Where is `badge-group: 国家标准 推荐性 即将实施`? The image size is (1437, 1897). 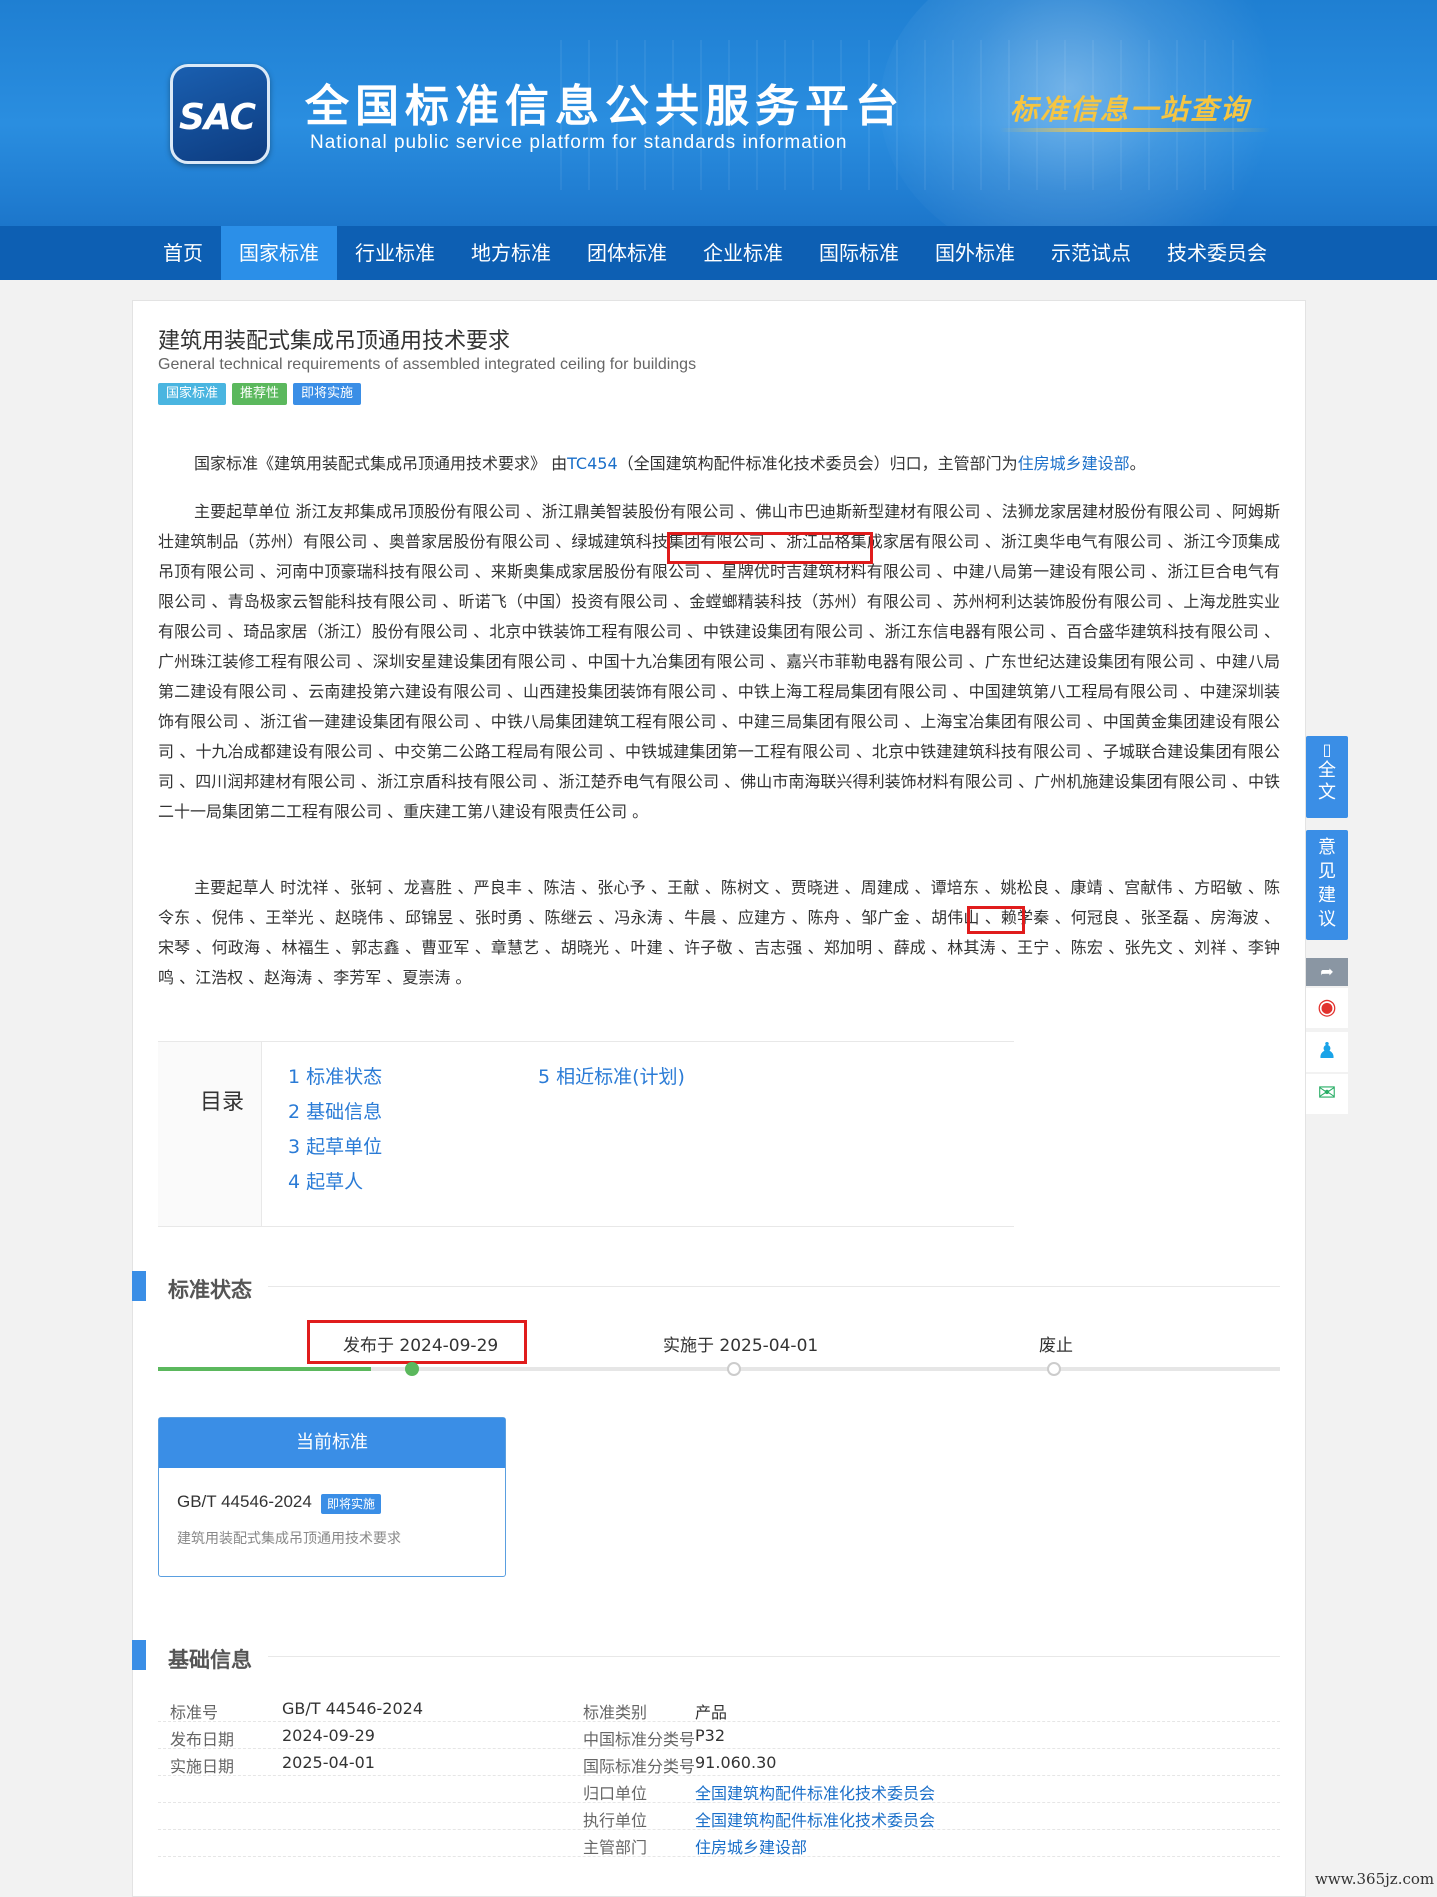 badge-group: 国家标准 推荐性 即将实施 is located at coordinates (260, 394).